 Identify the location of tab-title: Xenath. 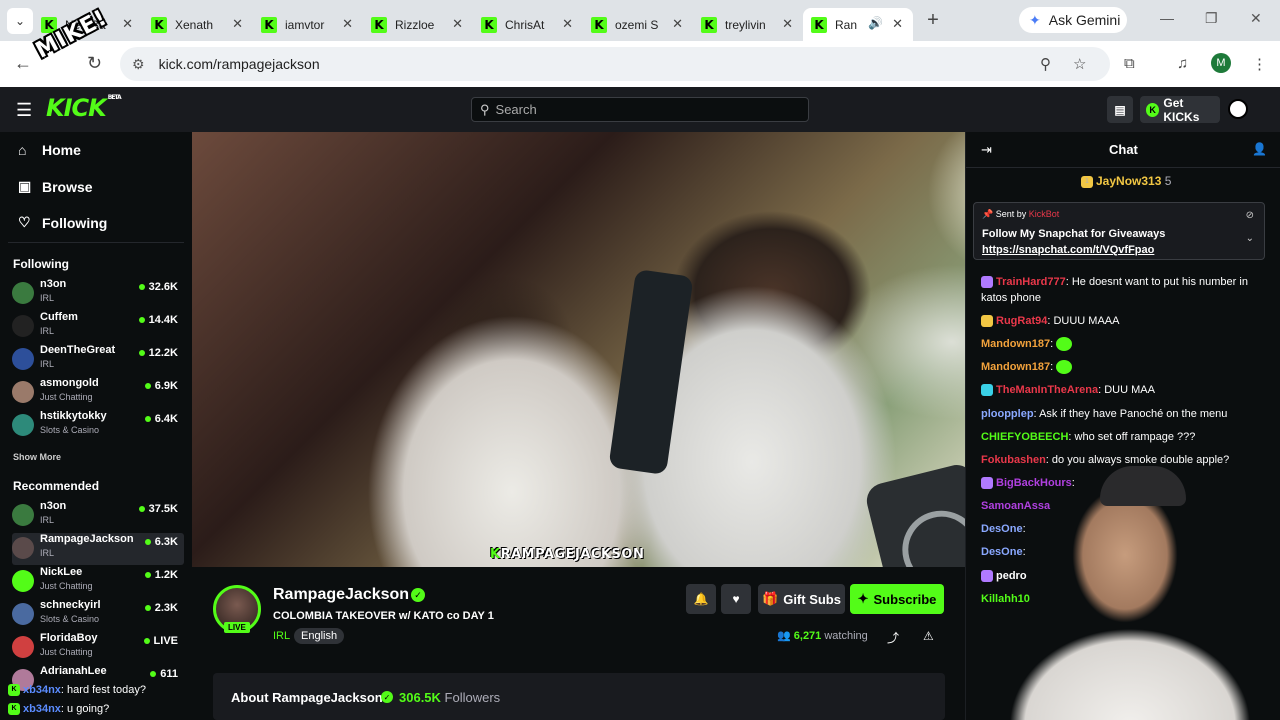
(194, 24).